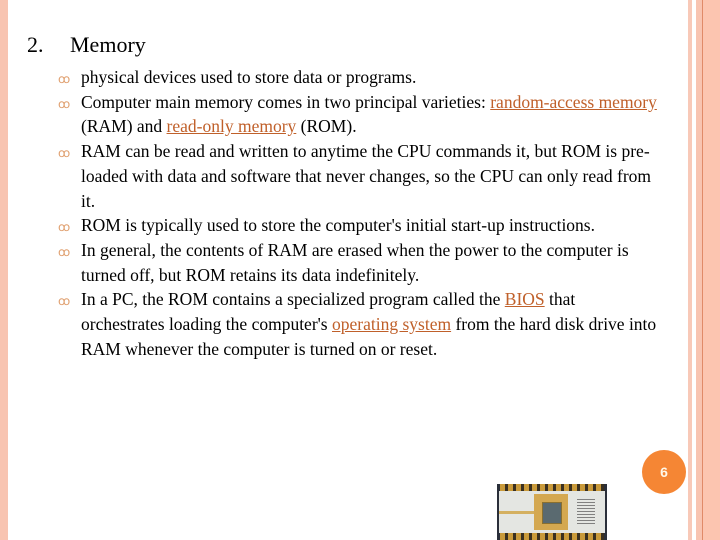  Describe the element at coordinates (35, 44) in the screenshot. I see `heading-number: 2.` at that location.